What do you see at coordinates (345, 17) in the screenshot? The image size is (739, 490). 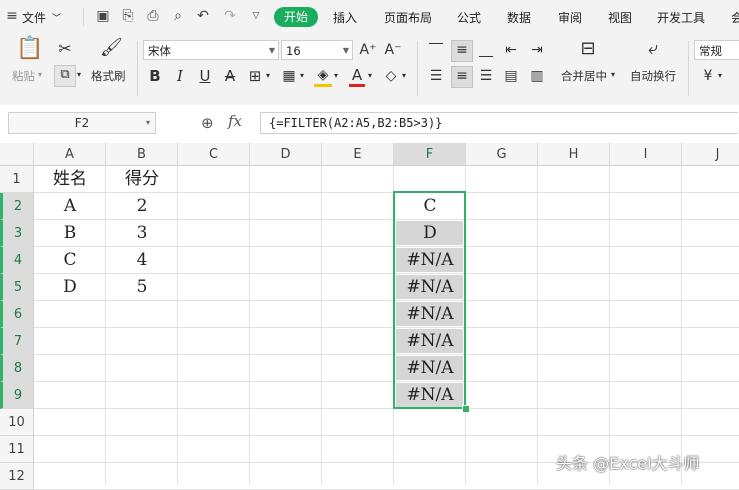 I see `tab-insert: 插入` at bounding box center [345, 17].